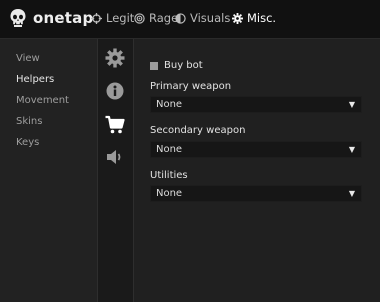 Image resolution: width=380 pixels, height=302 pixels. I want to click on buybot-label: Buy bot, so click(183, 65).